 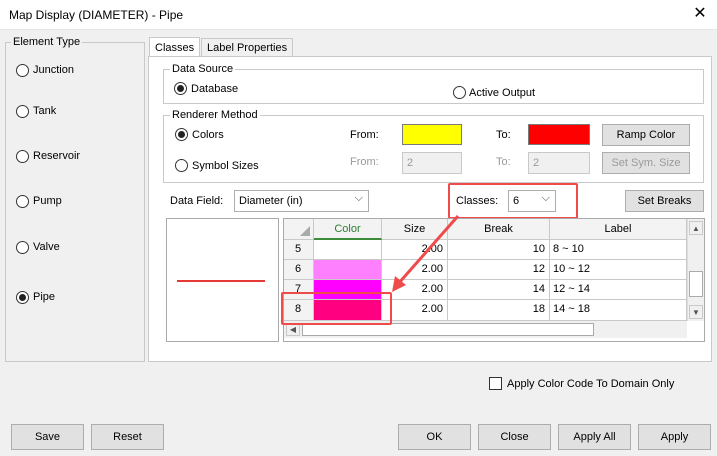 I want to click on apply-button: Apply, so click(x=674, y=437).